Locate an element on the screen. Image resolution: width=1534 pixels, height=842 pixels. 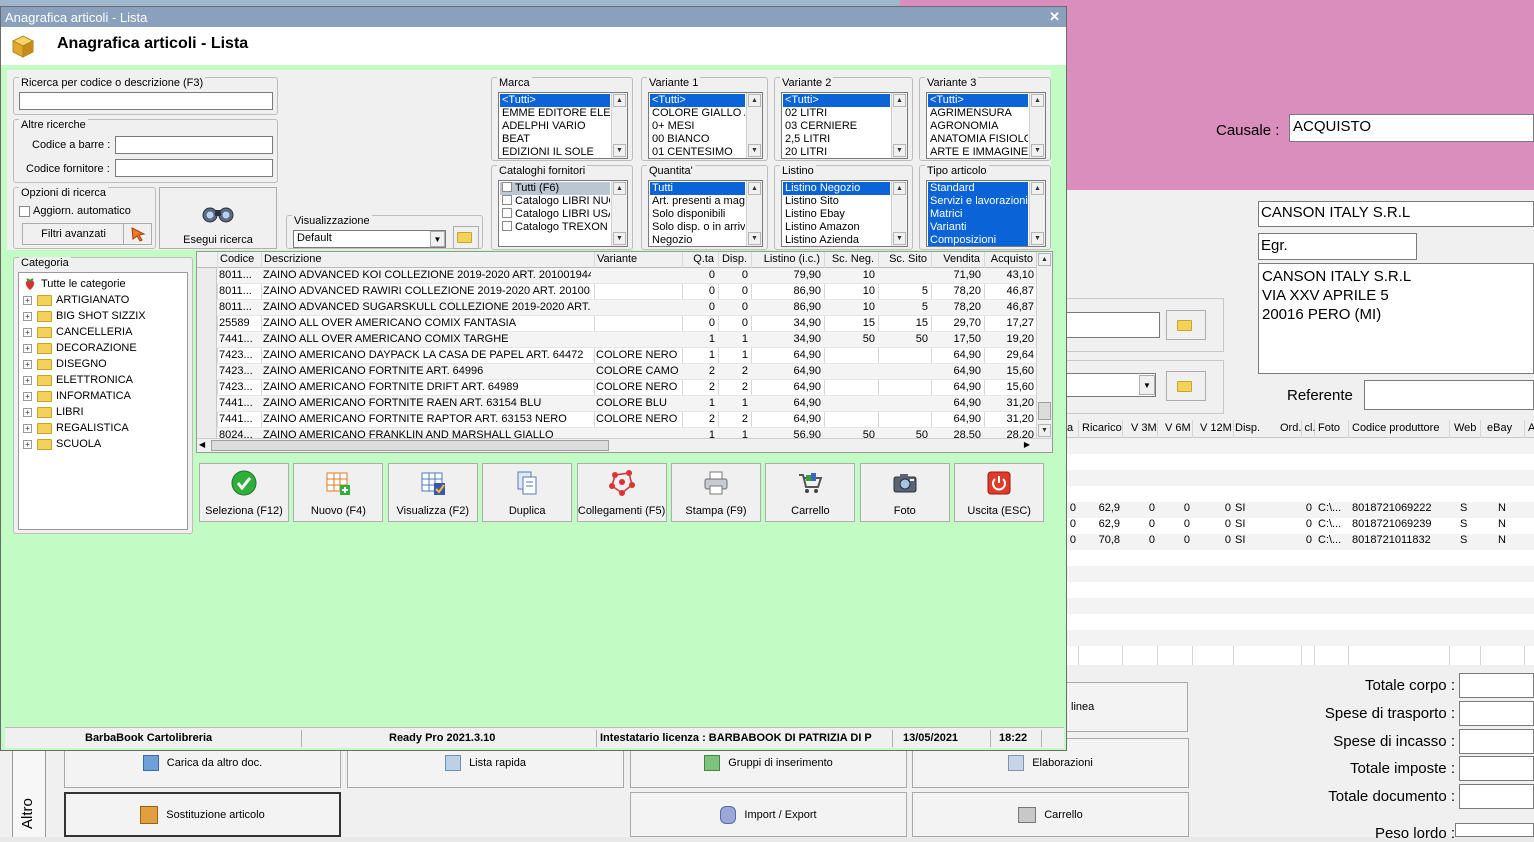
uscita-button: Uscita (ESC) is located at coordinates (999, 492).